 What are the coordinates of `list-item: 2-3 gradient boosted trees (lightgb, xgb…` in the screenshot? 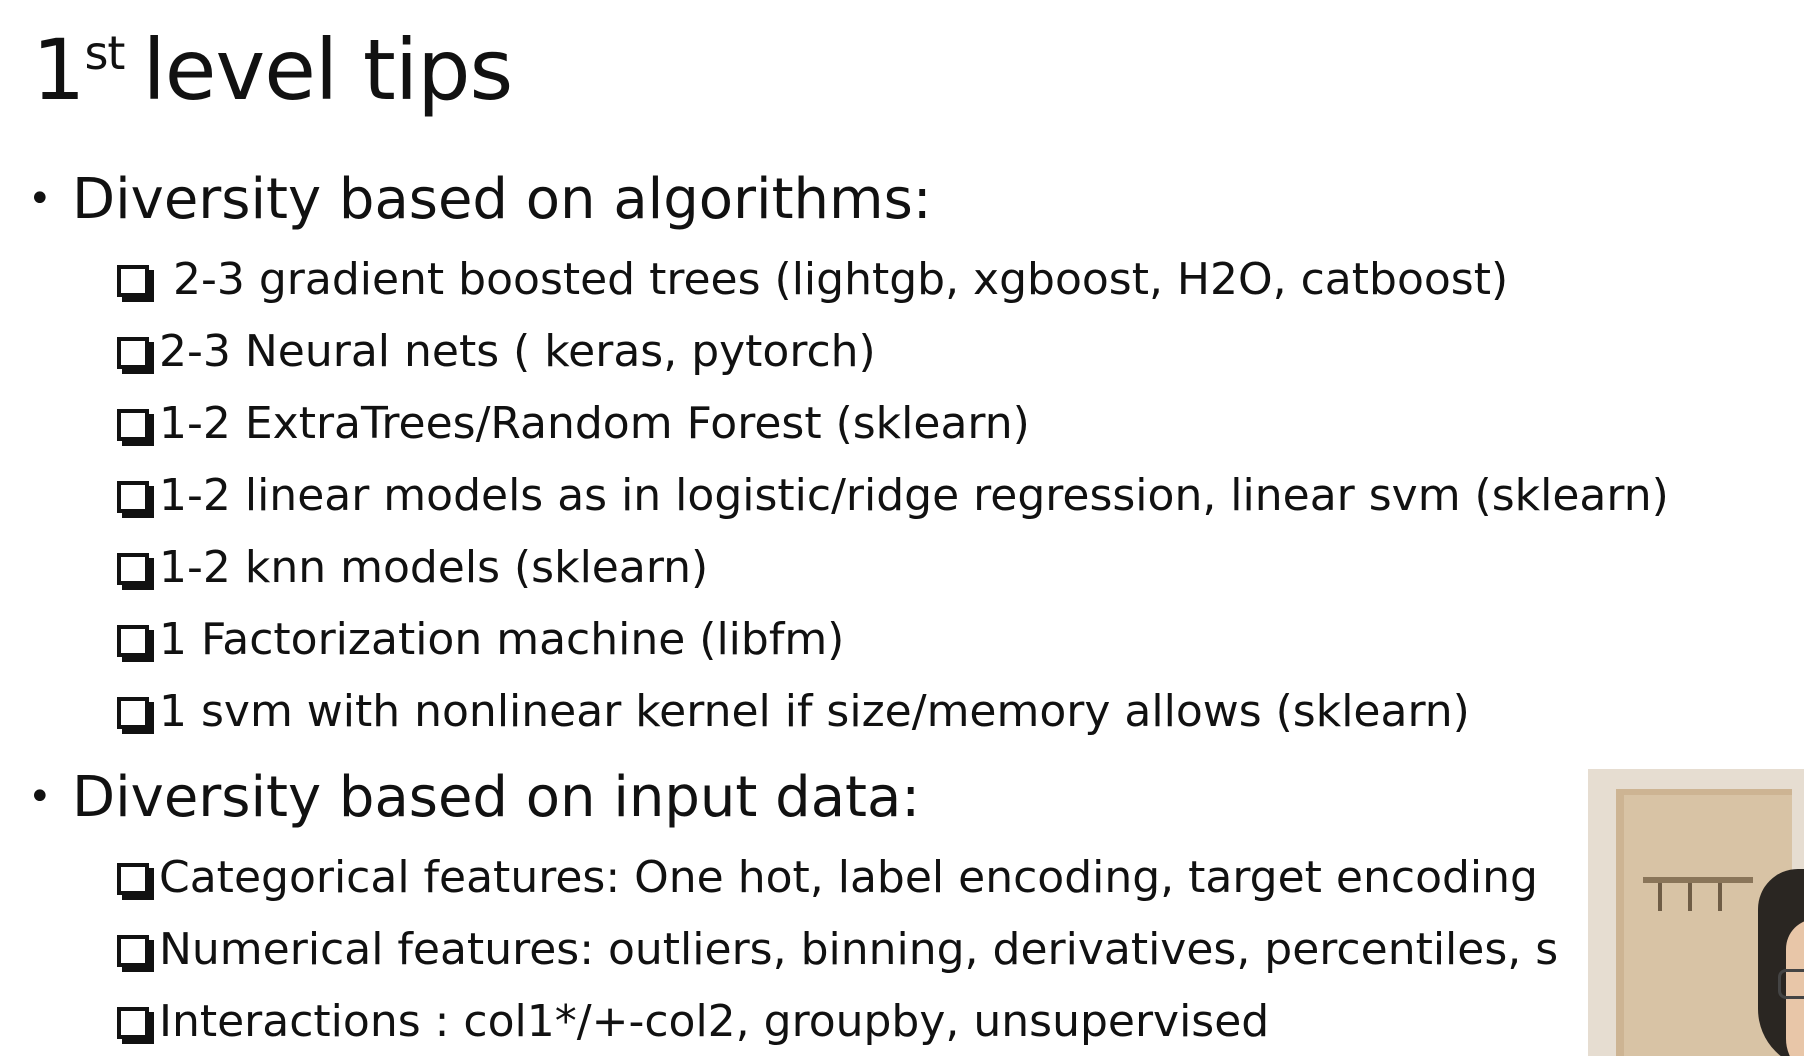 It's located at (812, 280).